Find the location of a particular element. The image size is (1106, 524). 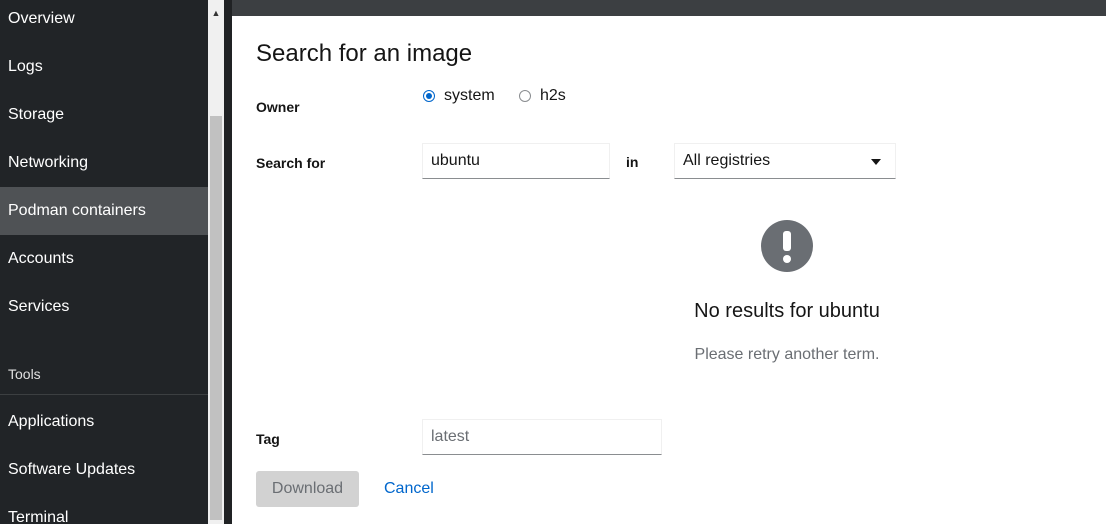

search-for-label: Search for is located at coordinates (291, 163).